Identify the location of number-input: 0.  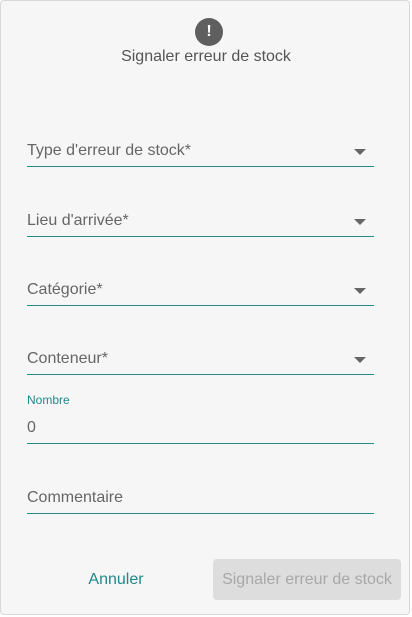
(200, 426).